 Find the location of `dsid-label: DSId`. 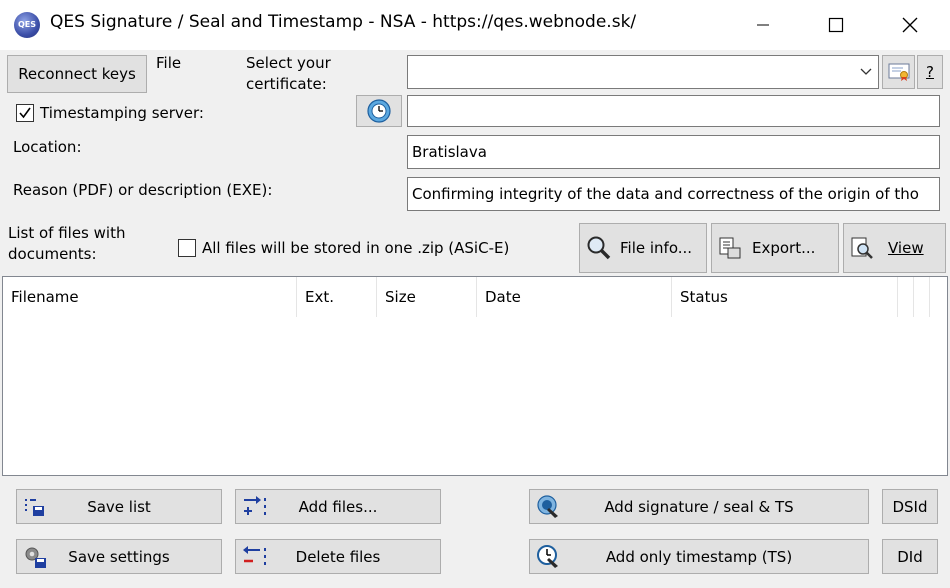

dsid-label: DSId is located at coordinates (910, 506).